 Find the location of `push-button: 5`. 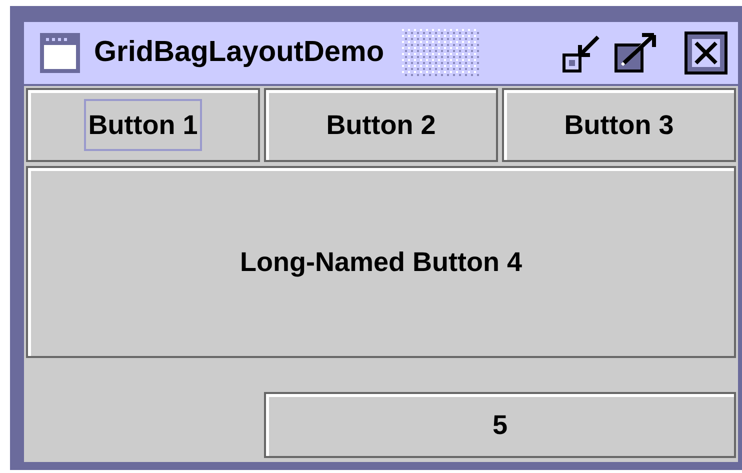

push-button: 5 is located at coordinates (500, 425).